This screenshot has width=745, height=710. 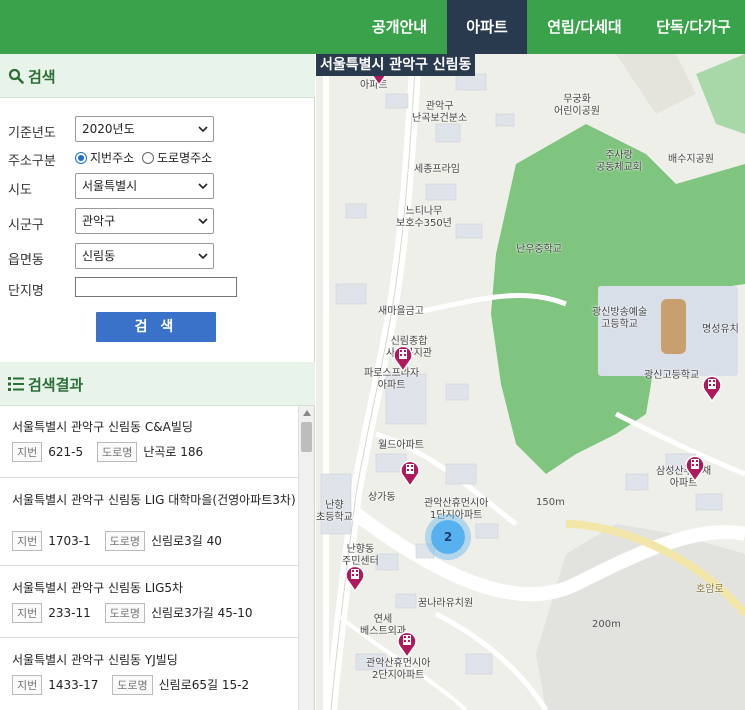 I want to click on map-label: 꿈나라유치원, so click(x=446, y=603).